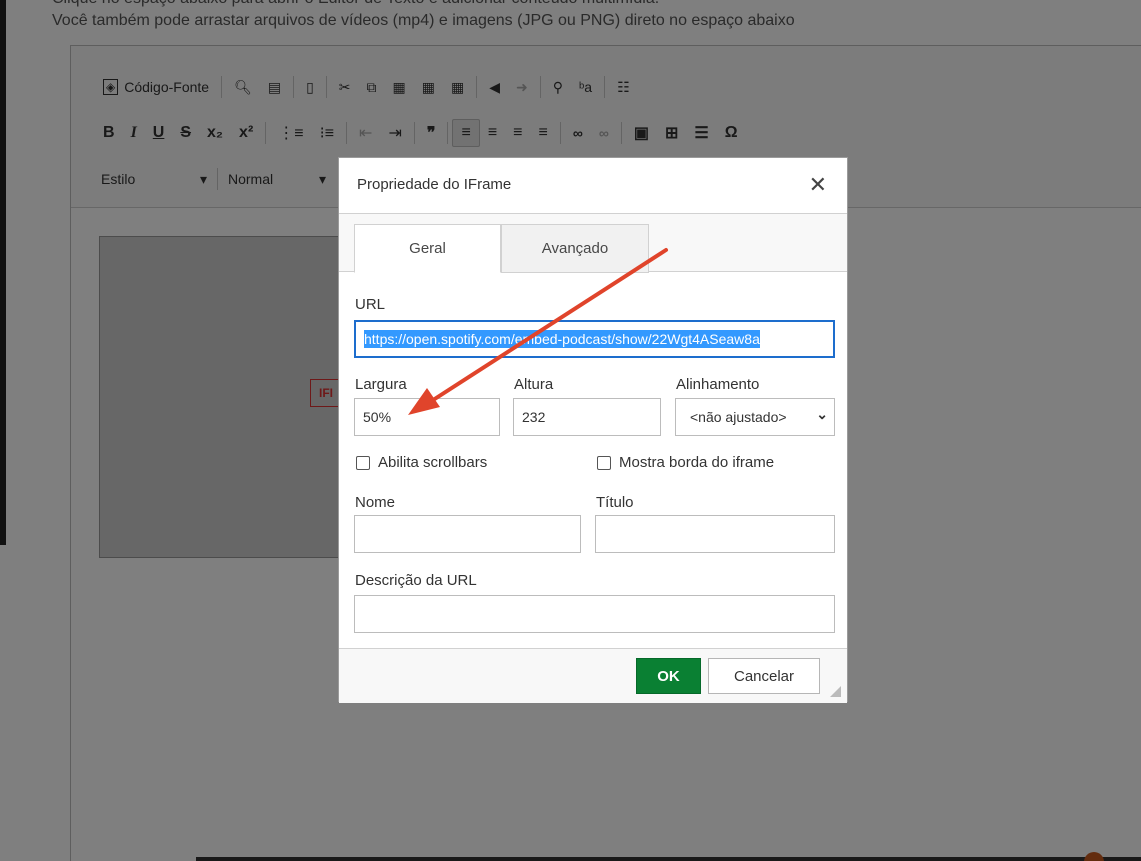  I want to click on annotation-arrow, so click(538, 331).